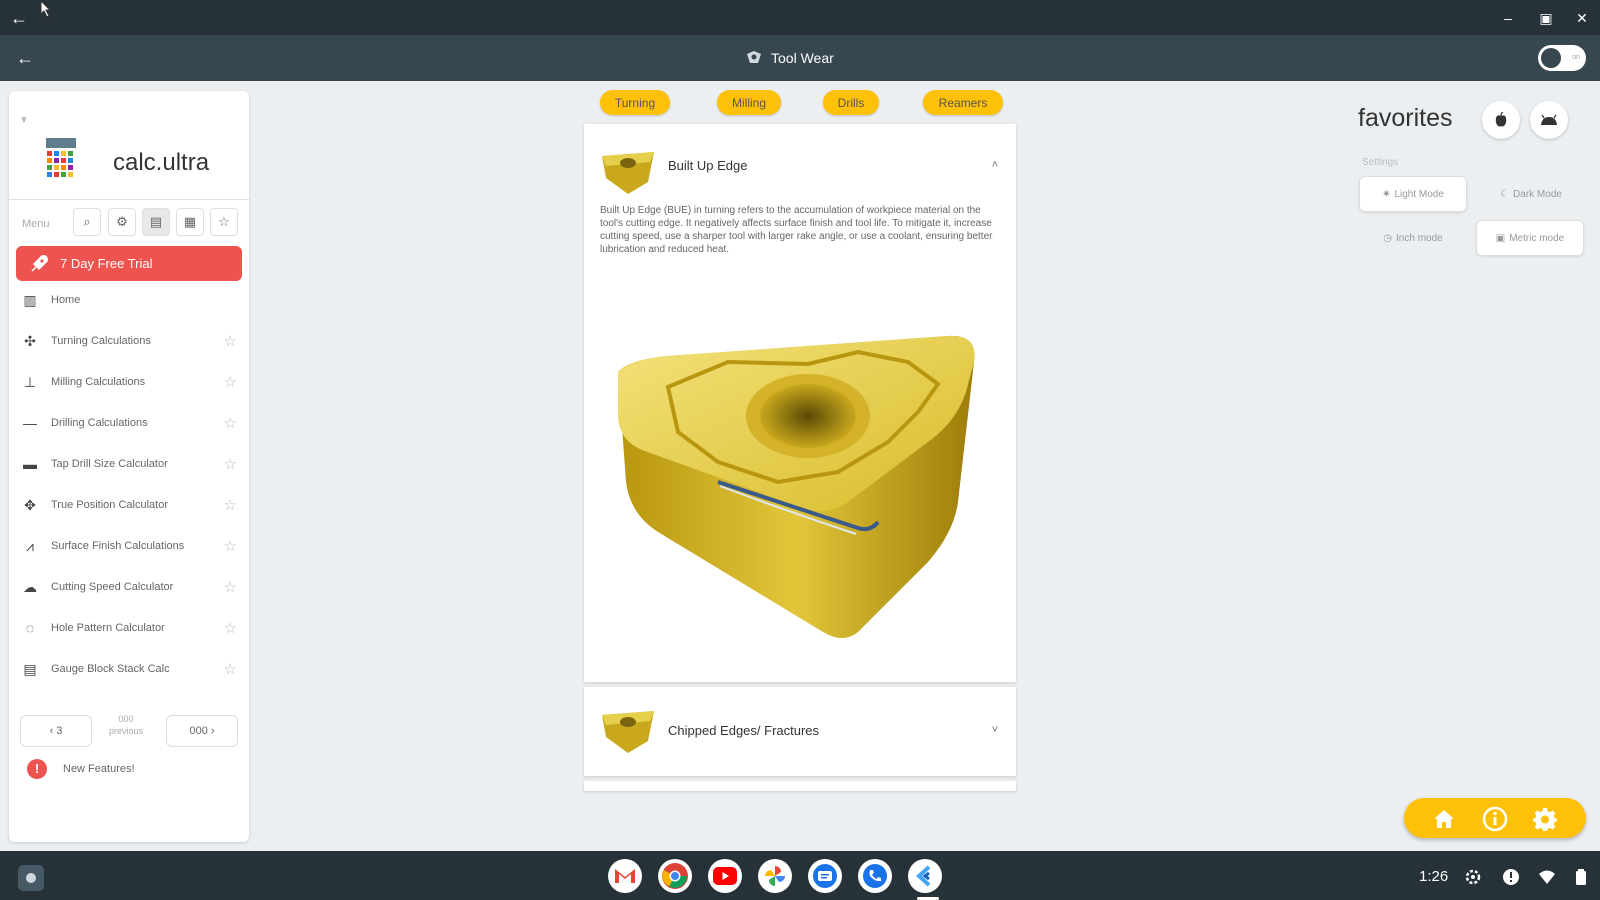  I want to click on chrome-icon, so click(675, 876).